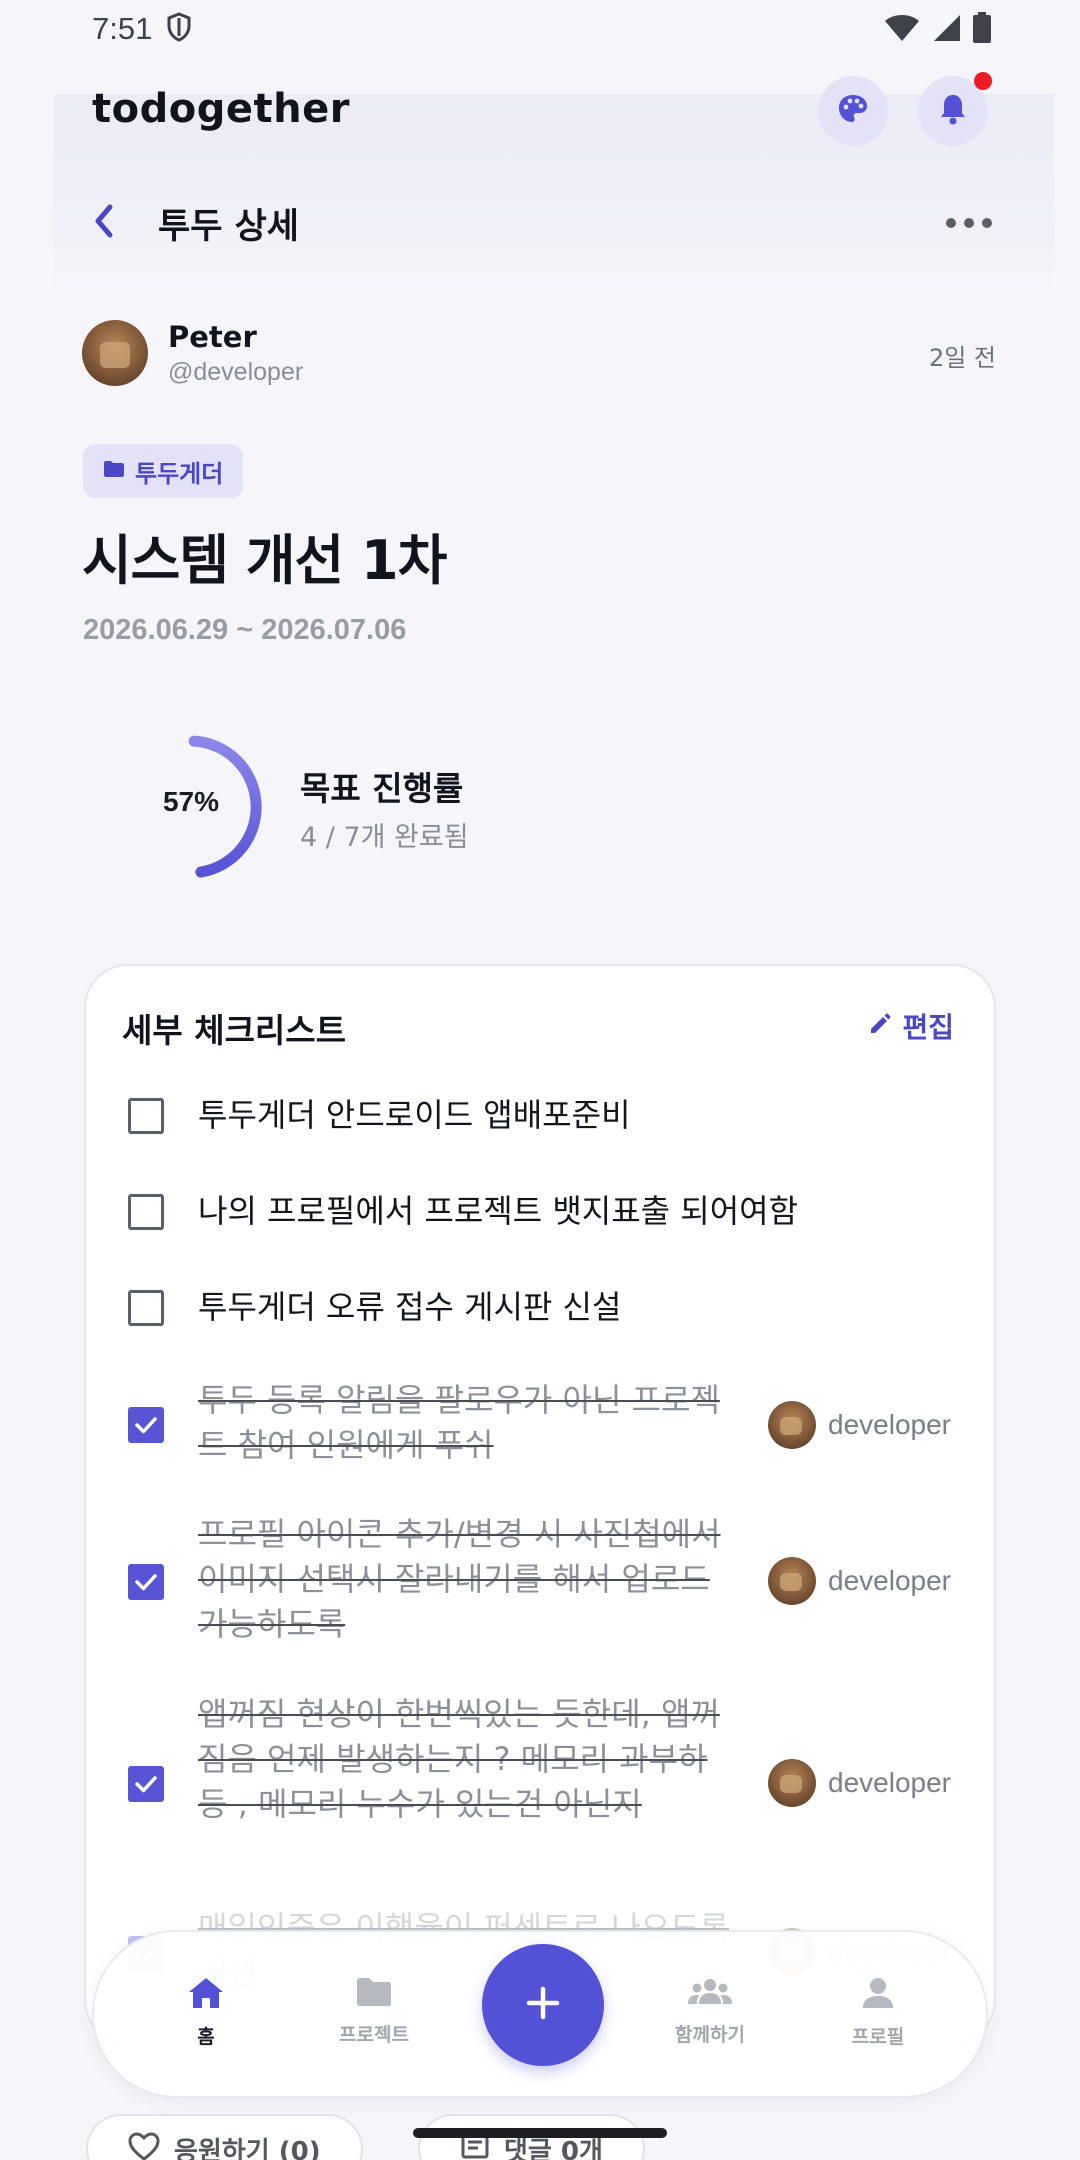  Describe the element at coordinates (498, 1211) in the screenshot. I see `checklist-item-text: 나의 프로필에서 프로젝트 뱃지표출 되어여함` at that location.